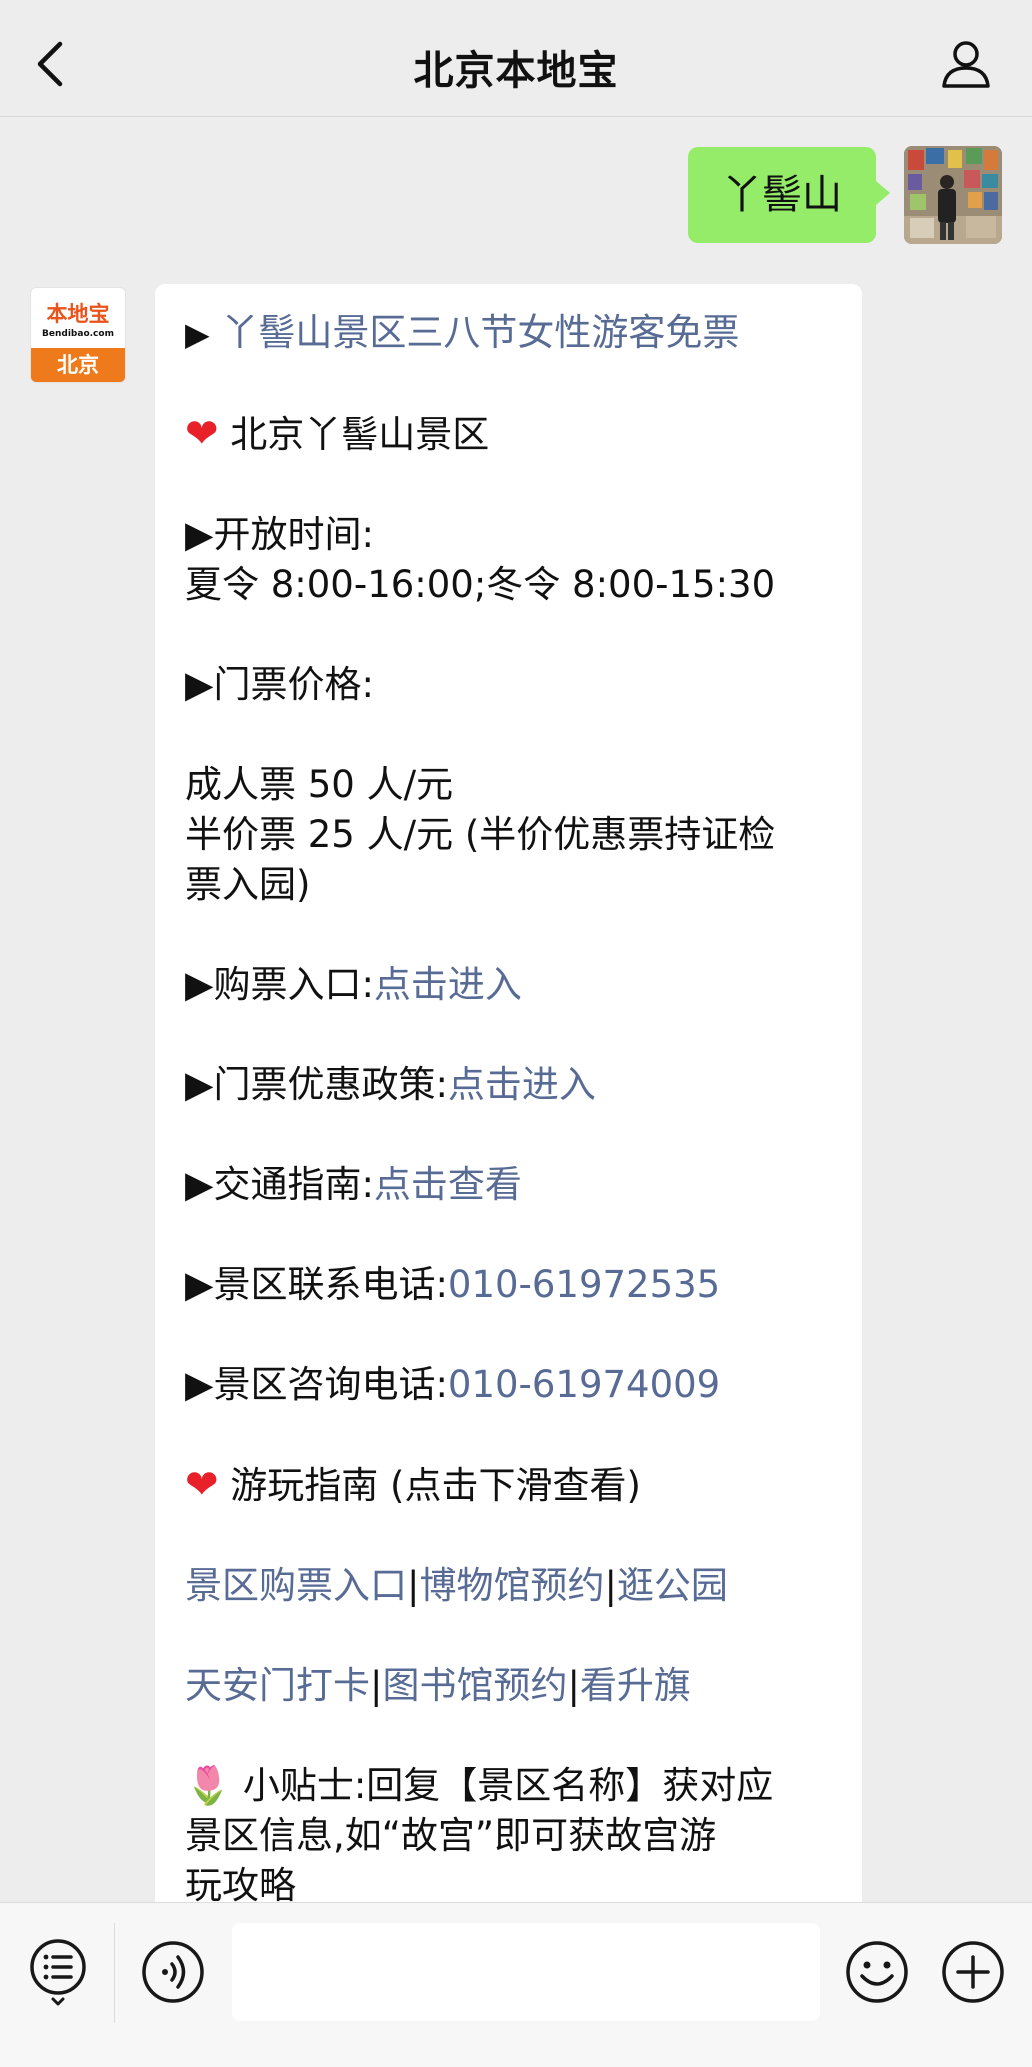  What do you see at coordinates (474, 1685) in the screenshot?
I see `quick-link-library-booking: 图书馆预约` at bounding box center [474, 1685].